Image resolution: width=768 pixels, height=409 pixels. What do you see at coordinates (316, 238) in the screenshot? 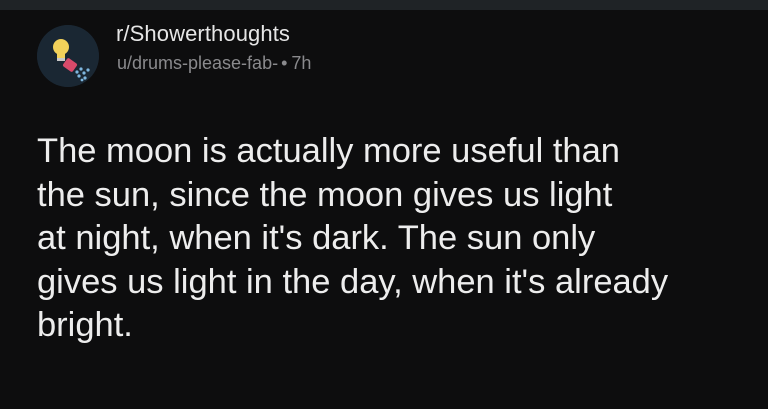
I see `post-body-line: at night, when it's dark. The sun only` at bounding box center [316, 238].